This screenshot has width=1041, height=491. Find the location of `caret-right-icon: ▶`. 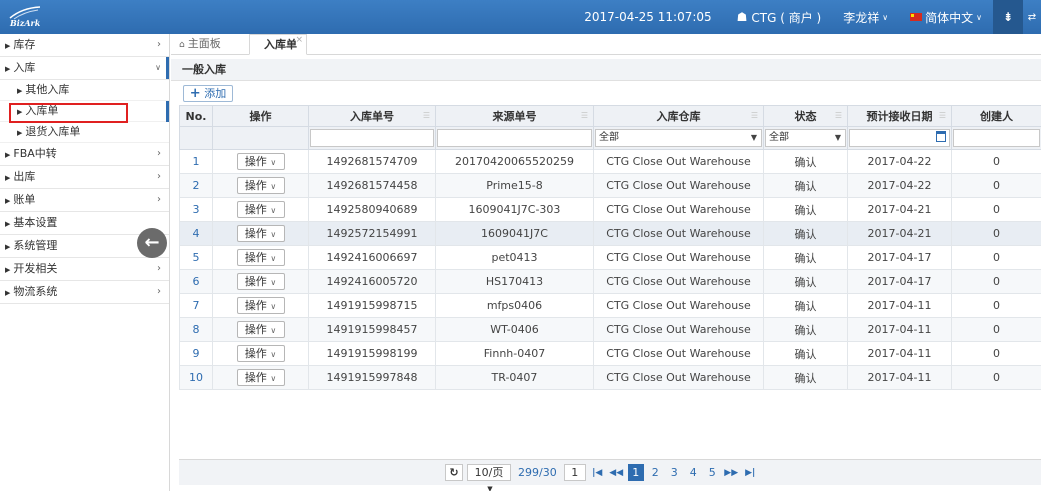

caret-right-icon: ▶ is located at coordinates (8, 247).